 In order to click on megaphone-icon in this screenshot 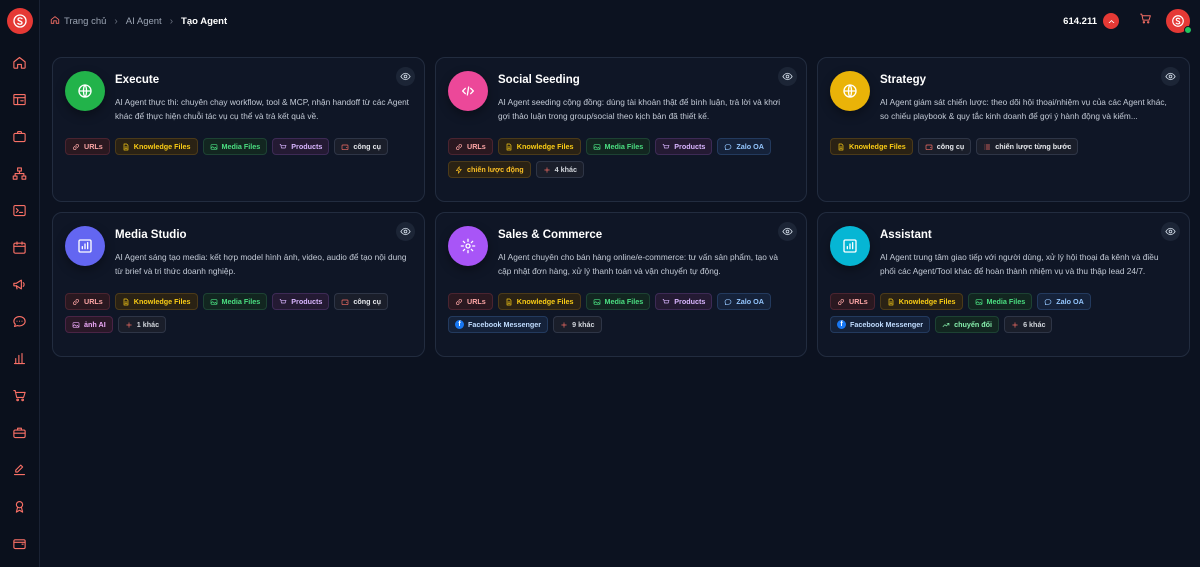, I will do `click(20, 285)`.